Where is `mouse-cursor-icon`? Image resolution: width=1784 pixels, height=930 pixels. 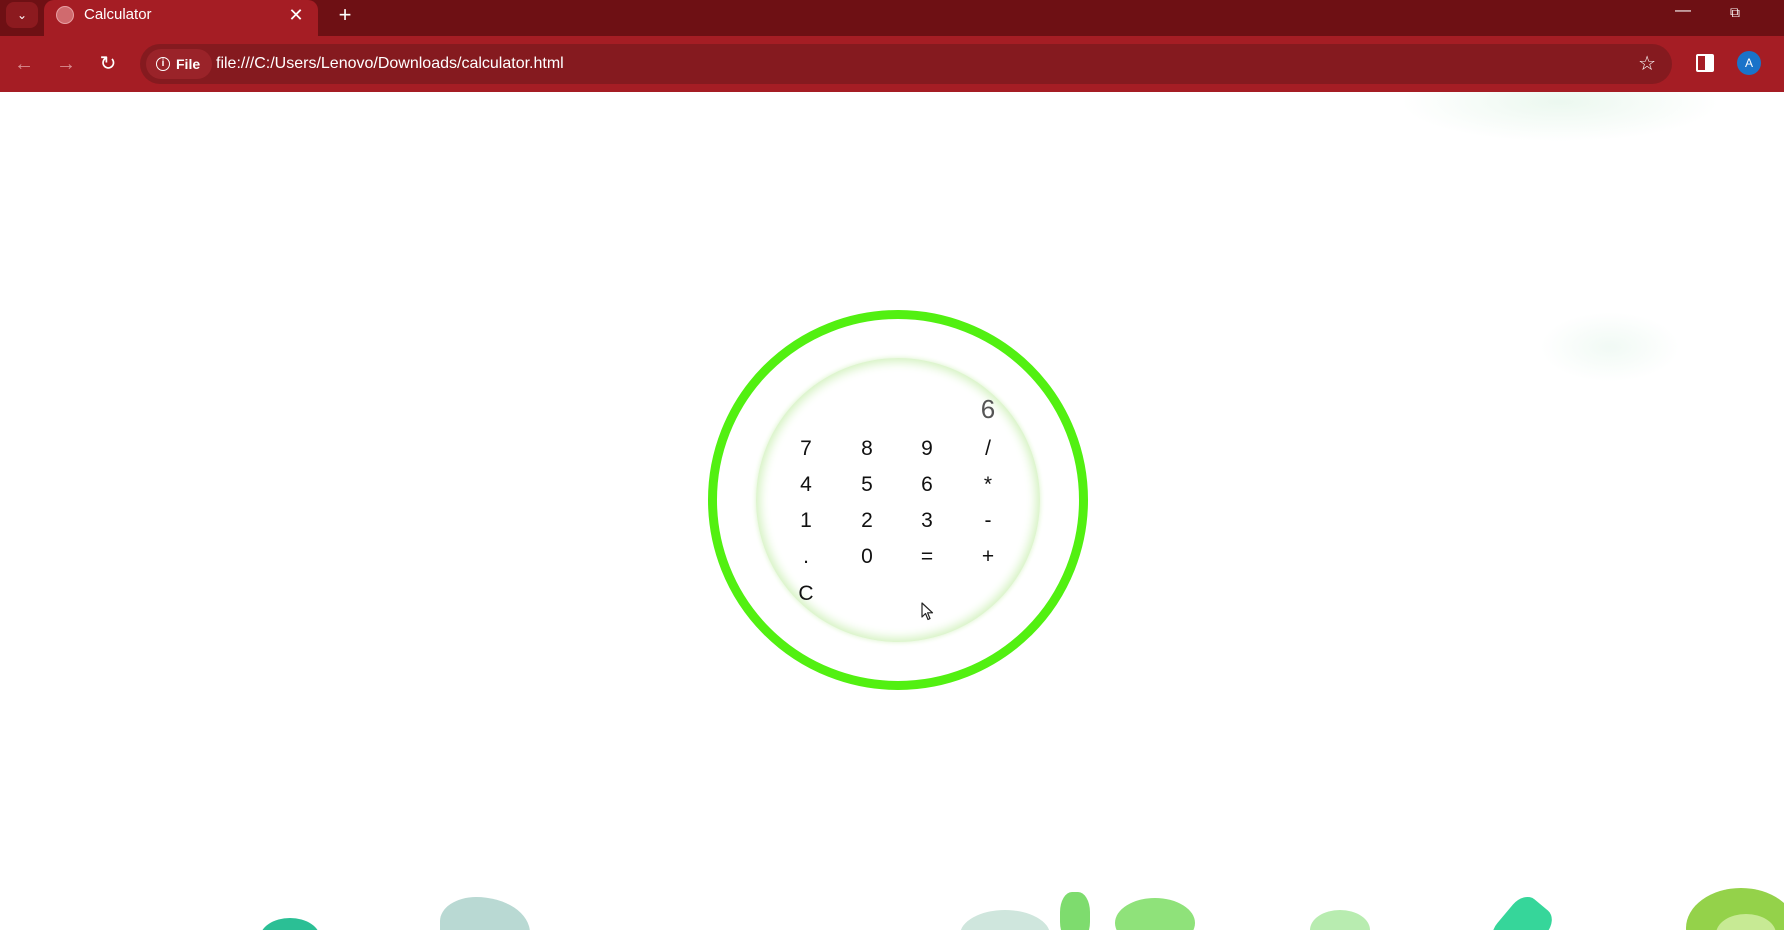 mouse-cursor-icon is located at coordinates (927, 611).